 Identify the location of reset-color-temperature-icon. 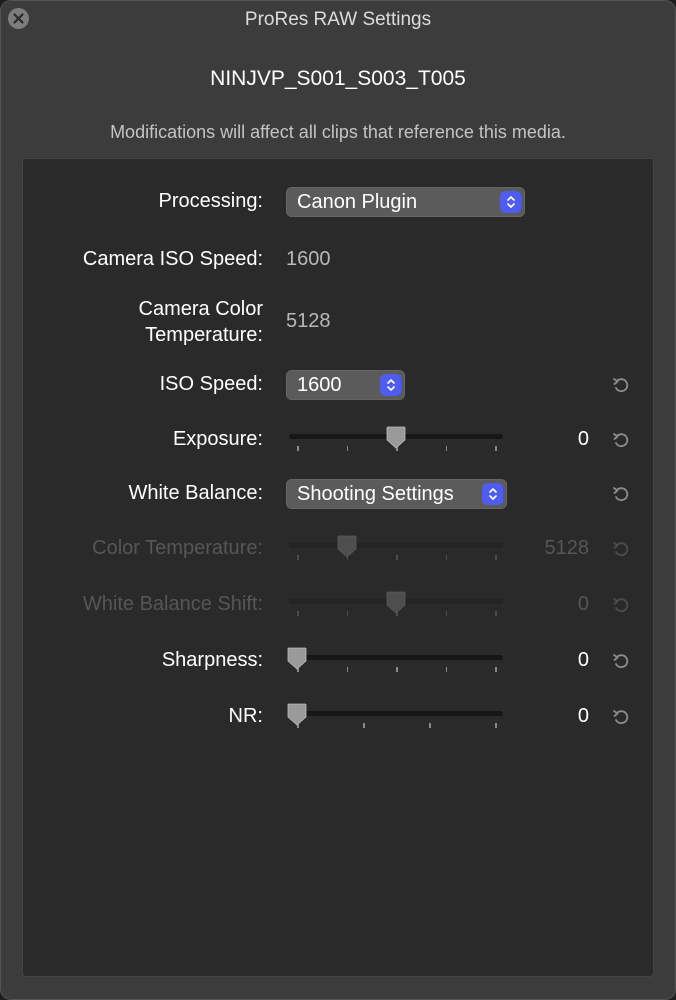
(621, 549).